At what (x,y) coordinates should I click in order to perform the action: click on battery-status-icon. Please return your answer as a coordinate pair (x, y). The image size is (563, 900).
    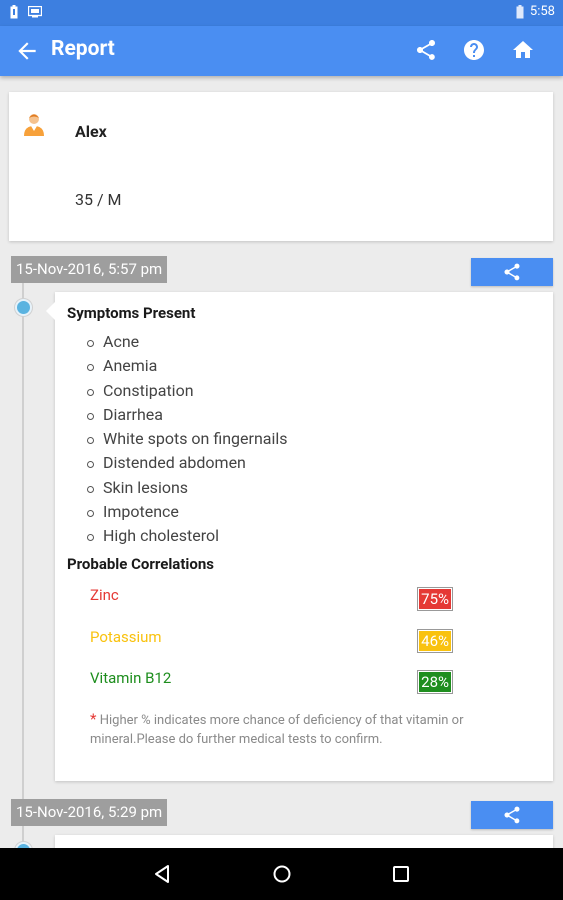
    Looking at the image, I should click on (14, 12).